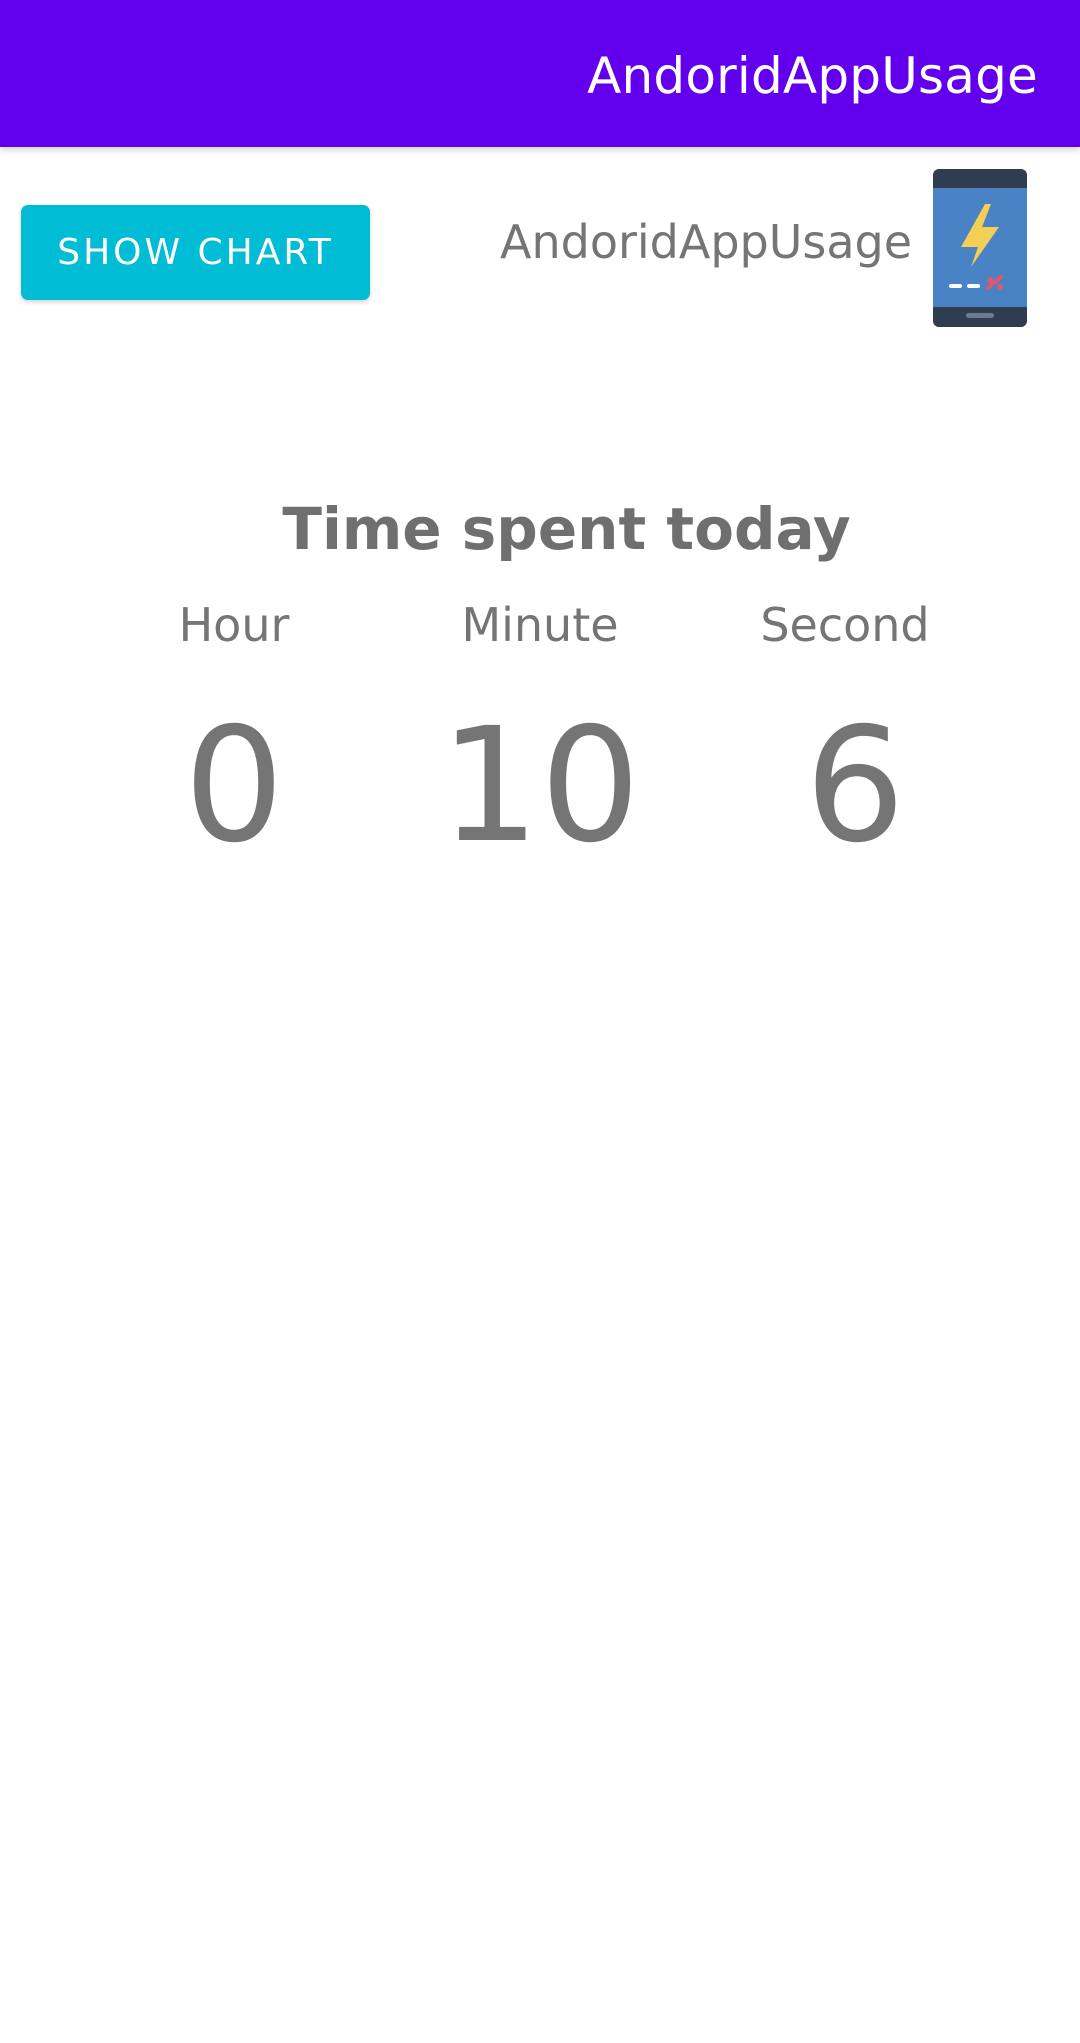 Image resolution: width=1080 pixels, height=2043 pixels. I want to click on second-value: 6, so click(855, 786).